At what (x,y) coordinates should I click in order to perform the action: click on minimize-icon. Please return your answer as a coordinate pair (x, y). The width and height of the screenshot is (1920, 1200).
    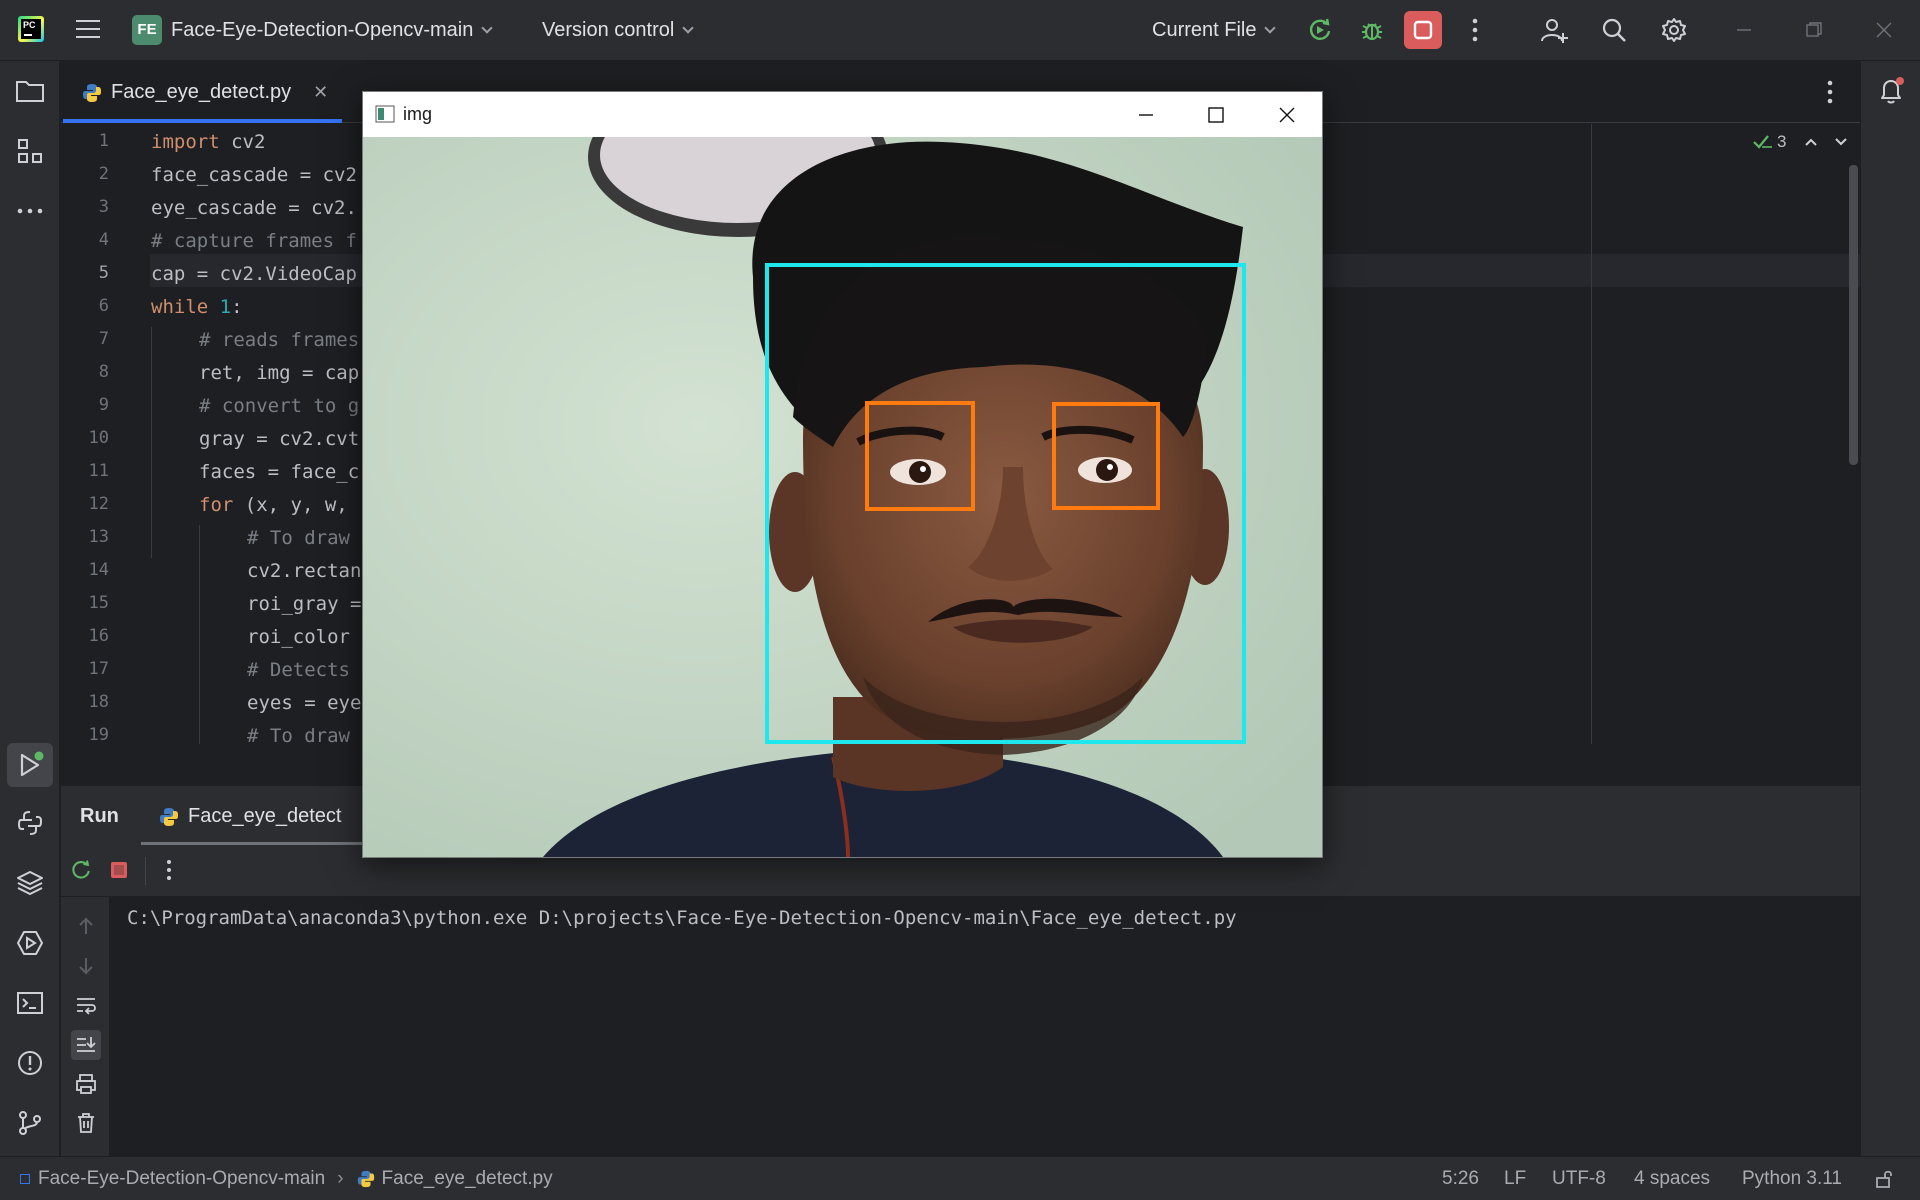
    Looking at the image, I should click on (1744, 30).